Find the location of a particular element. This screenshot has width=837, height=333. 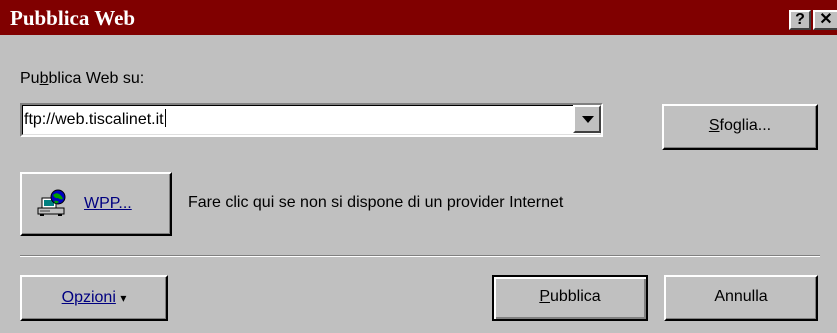

publish-url-combobox: ftp://web.tiscalinet.it is located at coordinates (311, 120).